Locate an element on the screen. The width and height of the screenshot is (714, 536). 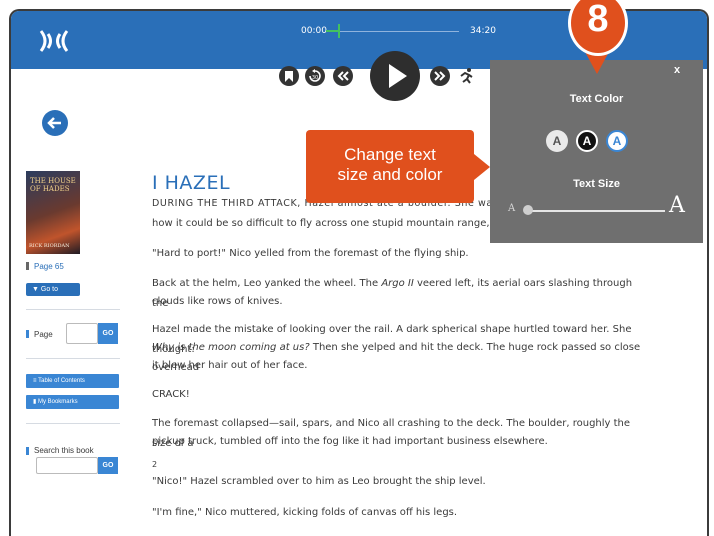
bookmark-icon is located at coordinates (289, 76).